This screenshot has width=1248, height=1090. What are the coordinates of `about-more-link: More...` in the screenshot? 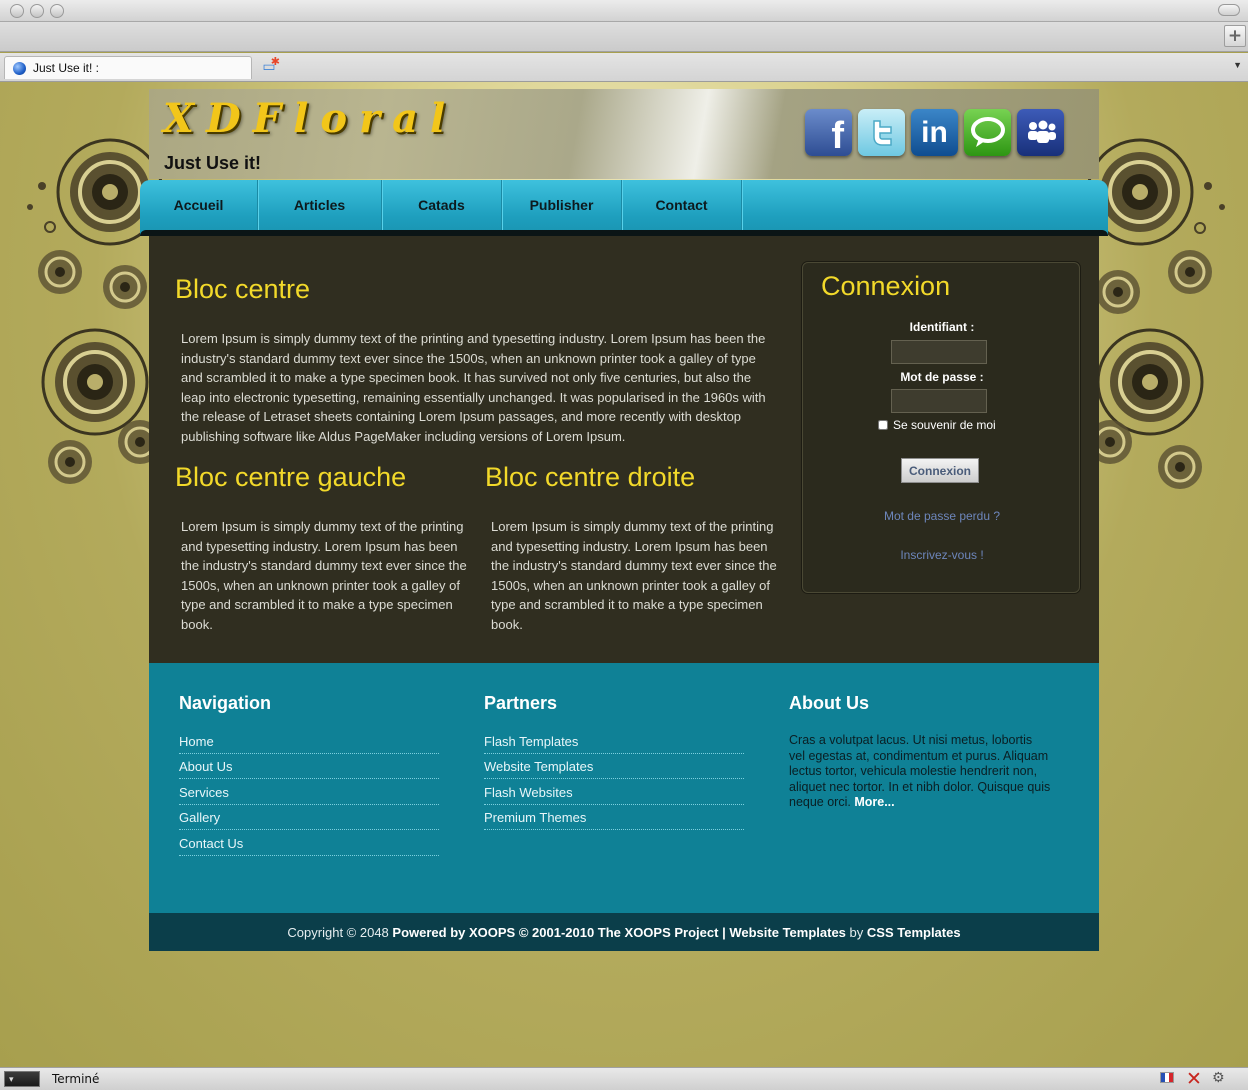 It's located at (874, 802).